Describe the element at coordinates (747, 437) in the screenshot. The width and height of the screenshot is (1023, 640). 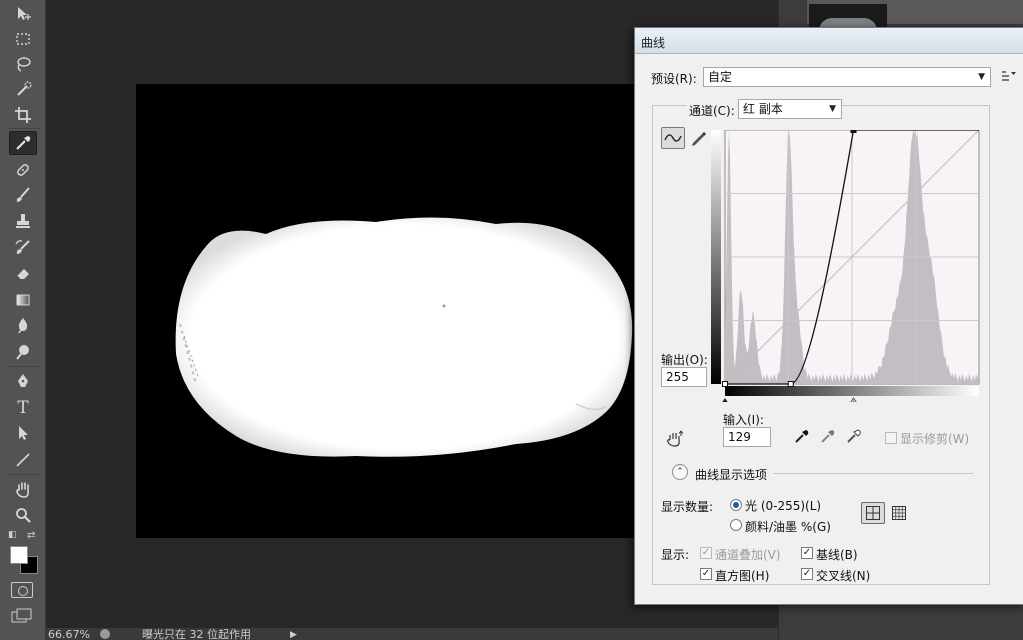
I see `input-field: 129` at that location.